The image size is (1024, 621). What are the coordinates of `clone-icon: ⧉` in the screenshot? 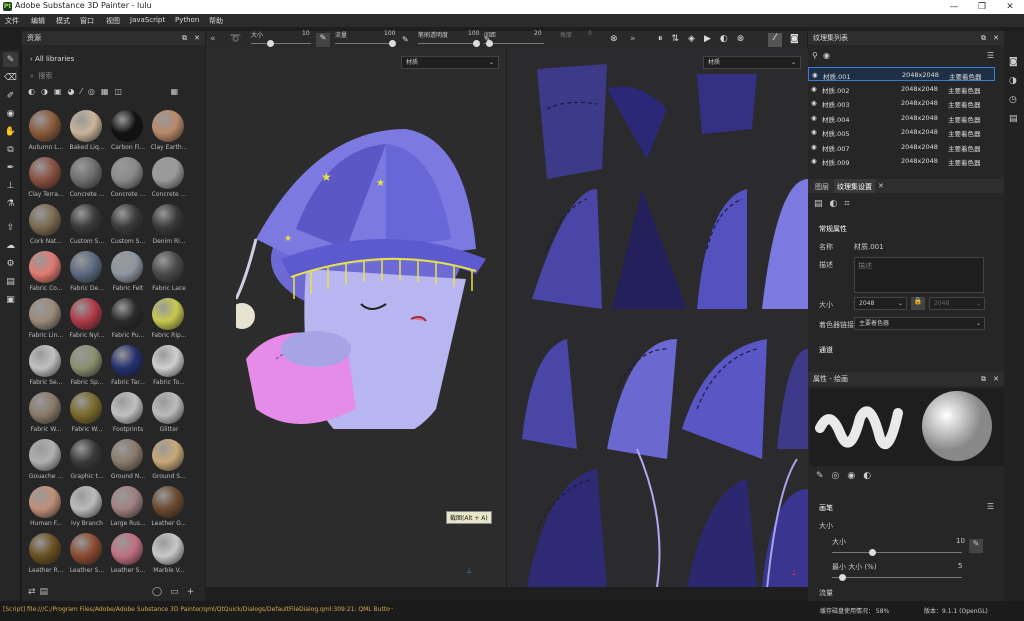 It's located at (10, 149).